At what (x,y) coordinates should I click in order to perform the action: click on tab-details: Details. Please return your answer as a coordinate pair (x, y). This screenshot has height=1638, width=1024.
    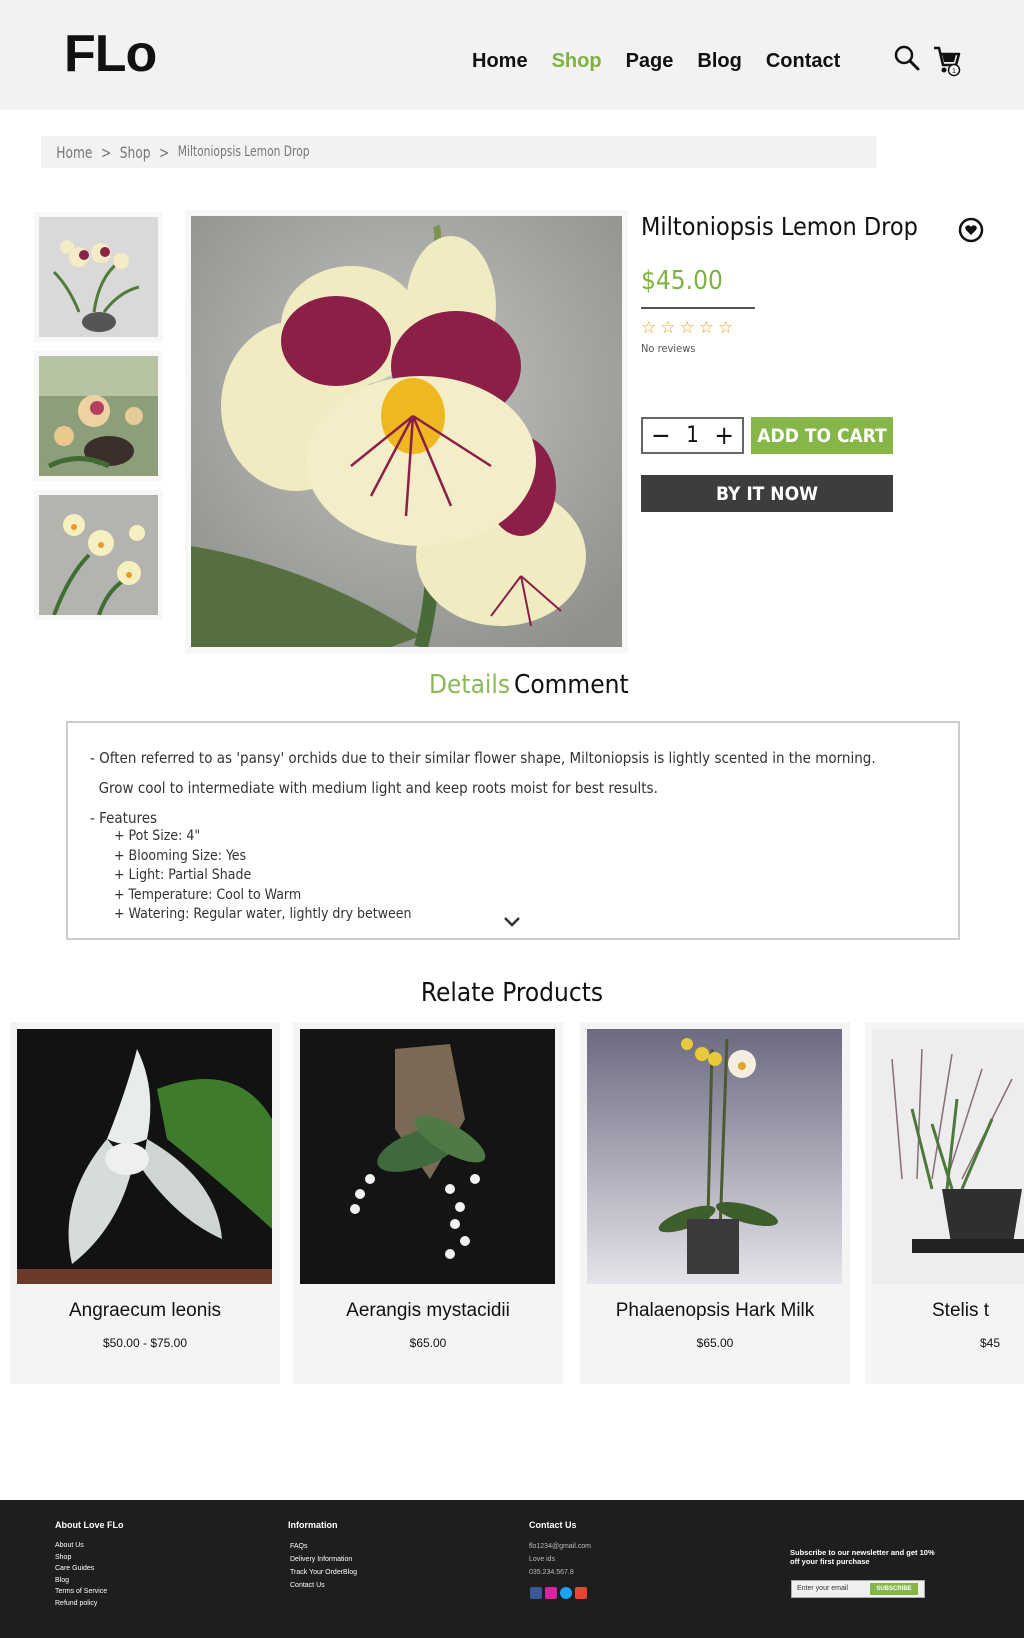
    Looking at the image, I should click on (469, 685).